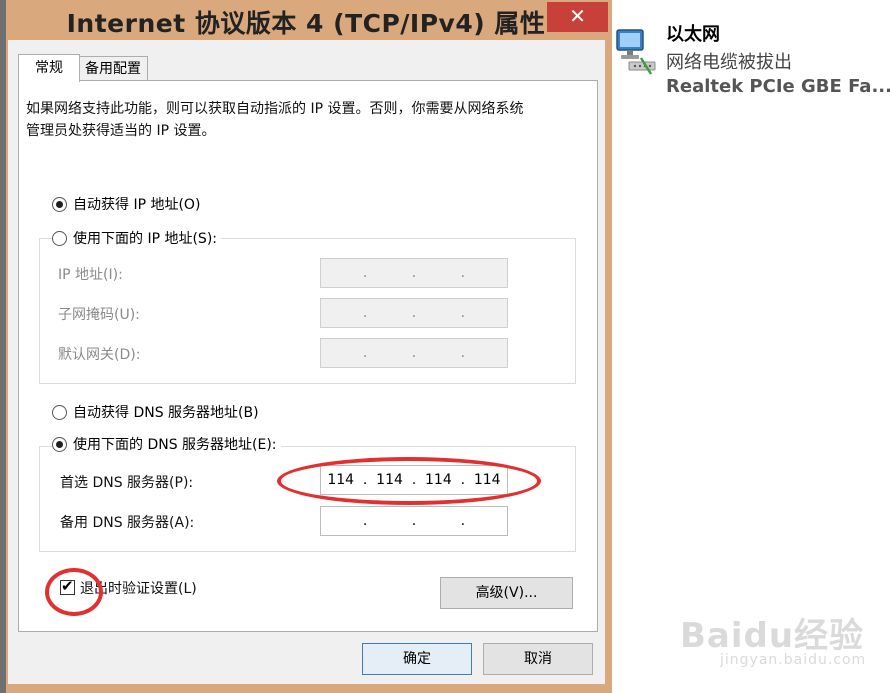  I want to click on dialog-title: Internet 协议版本 4 (TCP/IPv4) 属性, so click(306, 23).